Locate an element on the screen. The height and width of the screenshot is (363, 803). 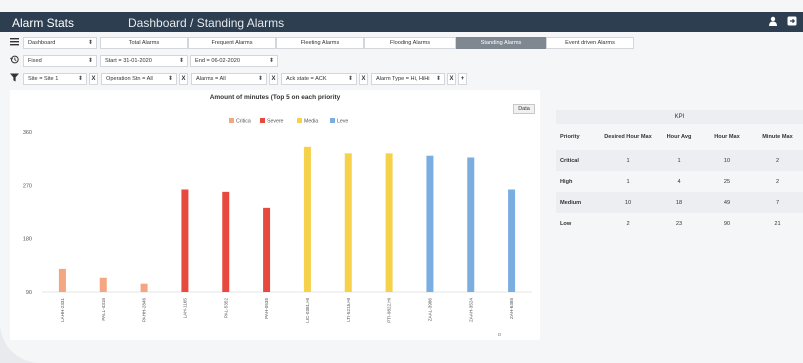
kpi-row: Critical 1 1 10 2 is located at coordinates (679, 160).